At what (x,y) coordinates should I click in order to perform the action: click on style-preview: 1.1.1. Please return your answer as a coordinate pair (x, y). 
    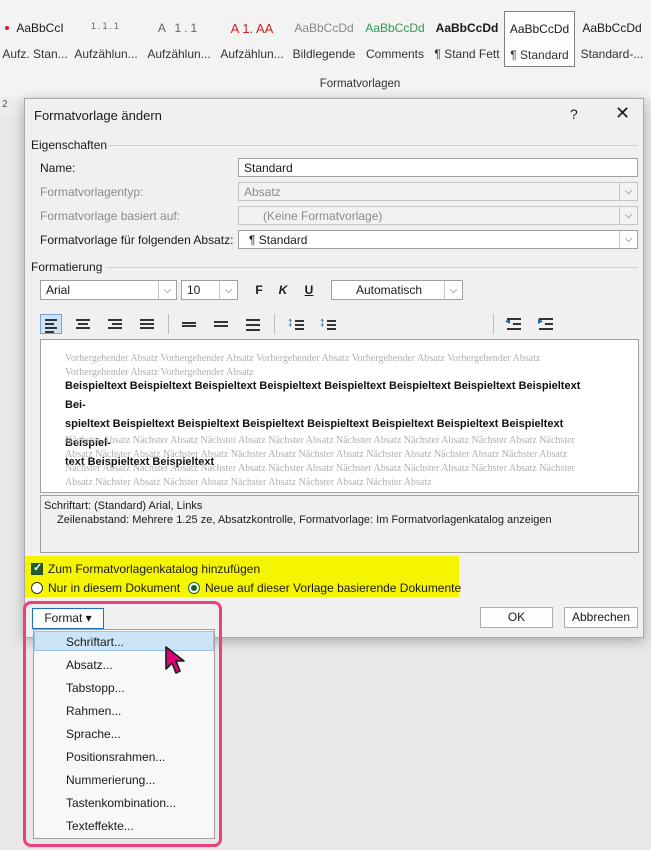
    Looking at the image, I should click on (106, 26).